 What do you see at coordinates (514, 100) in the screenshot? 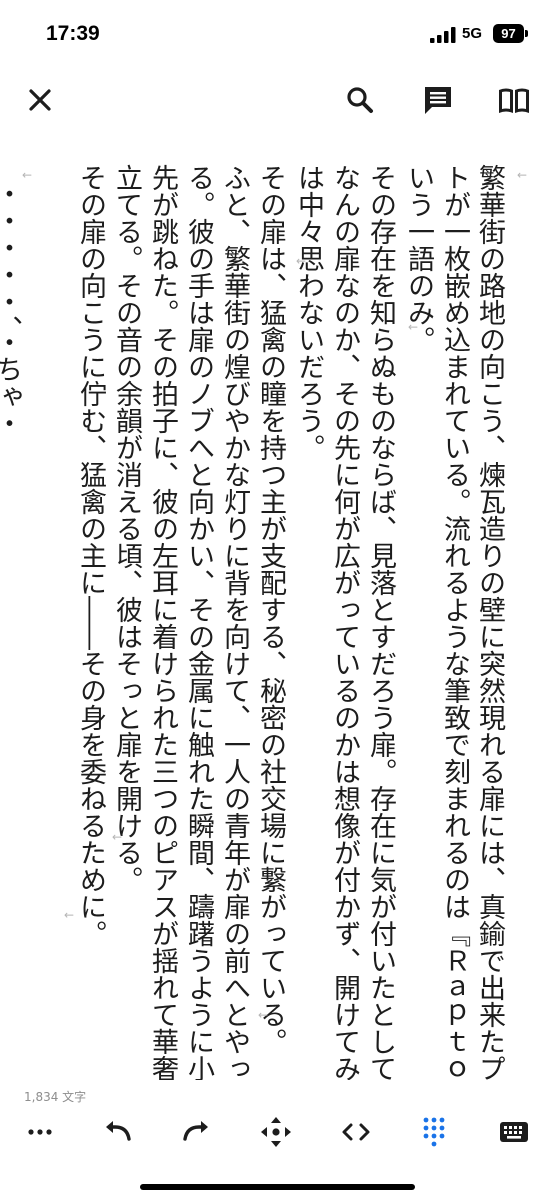
I see `book-icon` at bounding box center [514, 100].